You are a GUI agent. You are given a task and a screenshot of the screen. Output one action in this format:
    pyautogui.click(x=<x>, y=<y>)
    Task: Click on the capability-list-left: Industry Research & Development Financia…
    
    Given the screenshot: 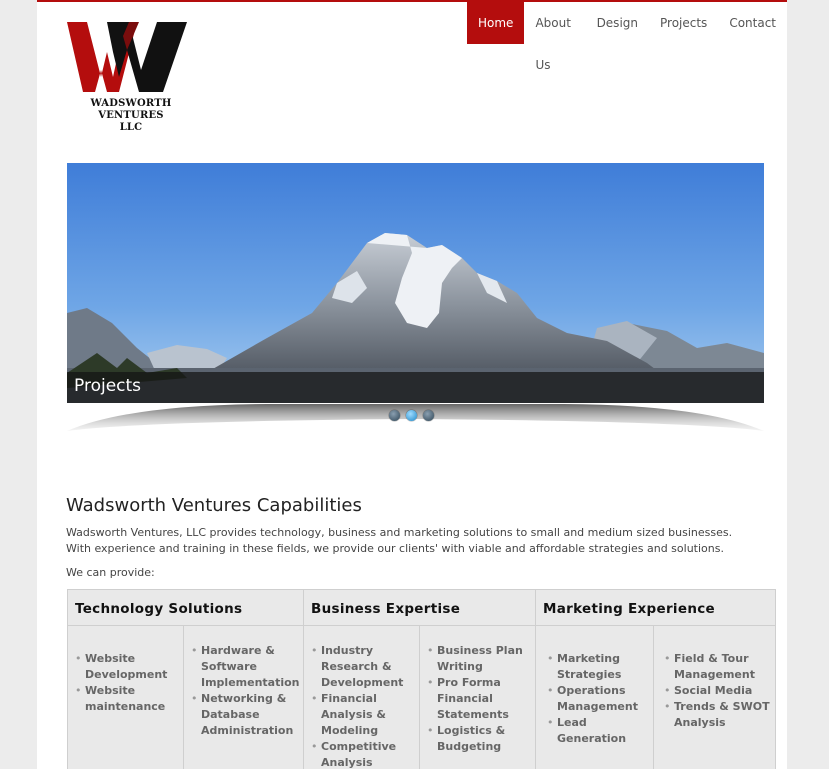 What is the action you would take?
    pyautogui.click(x=361, y=697)
    